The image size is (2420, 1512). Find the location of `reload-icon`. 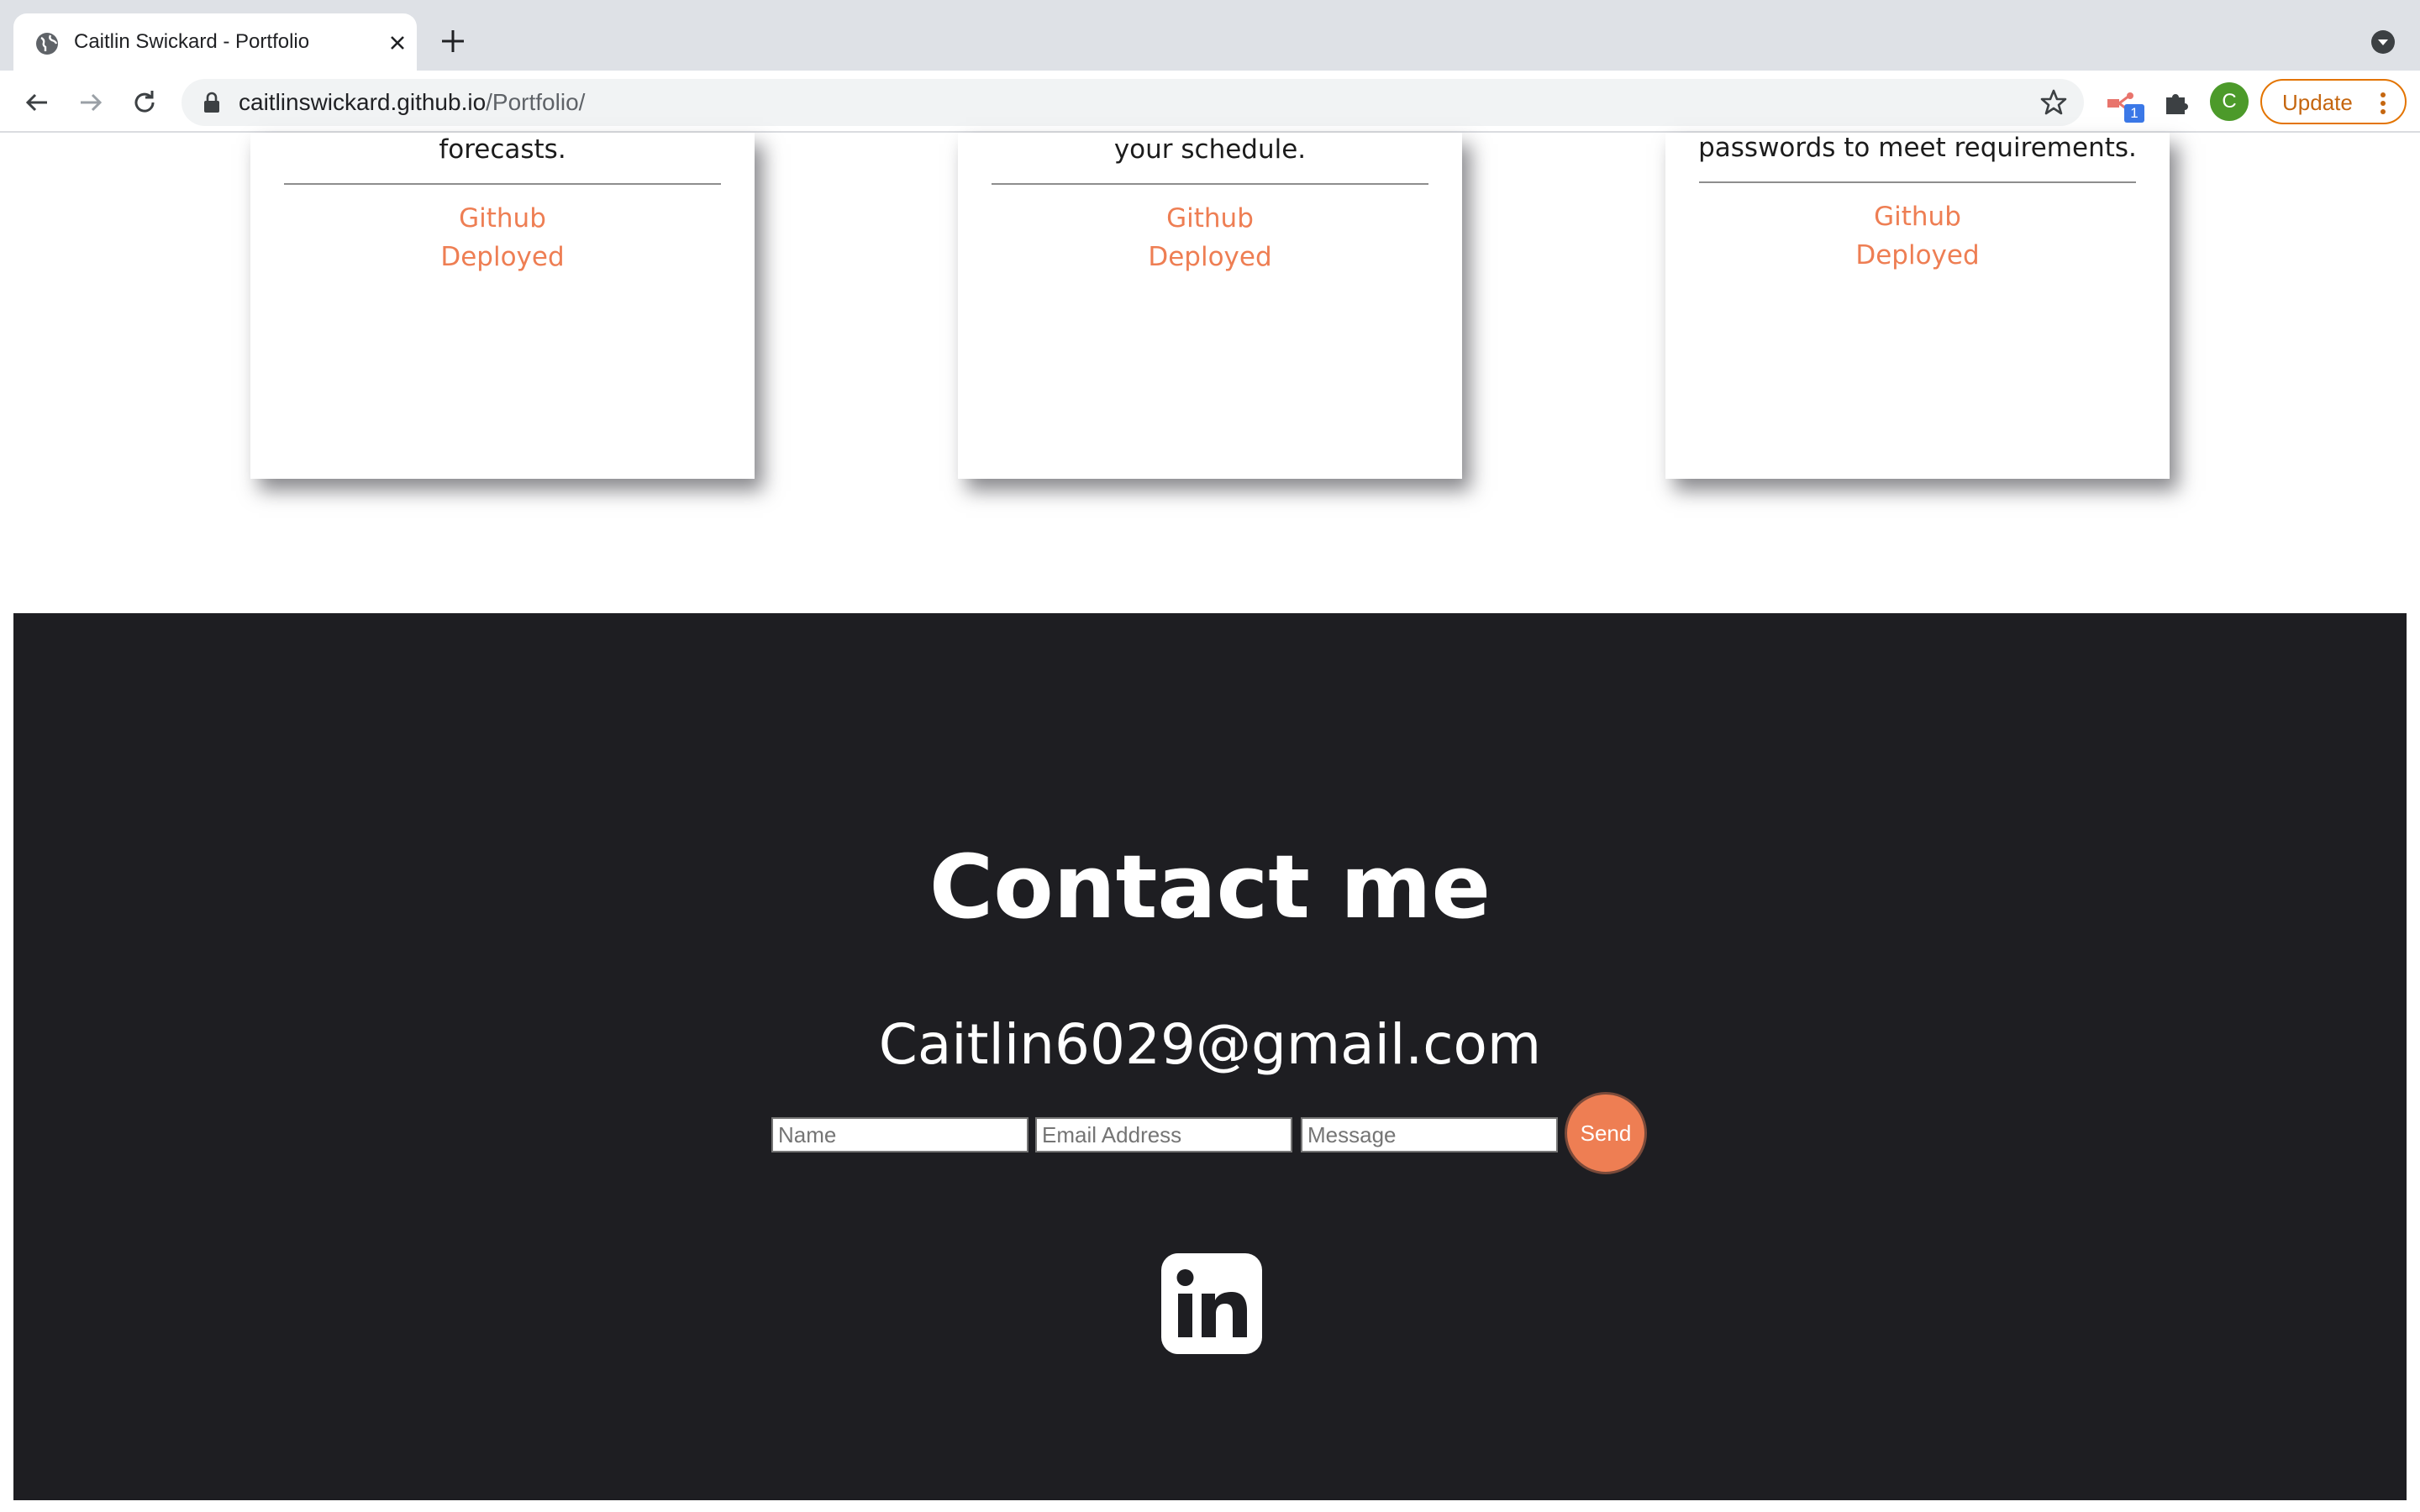

reload-icon is located at coordinates (144, 102).